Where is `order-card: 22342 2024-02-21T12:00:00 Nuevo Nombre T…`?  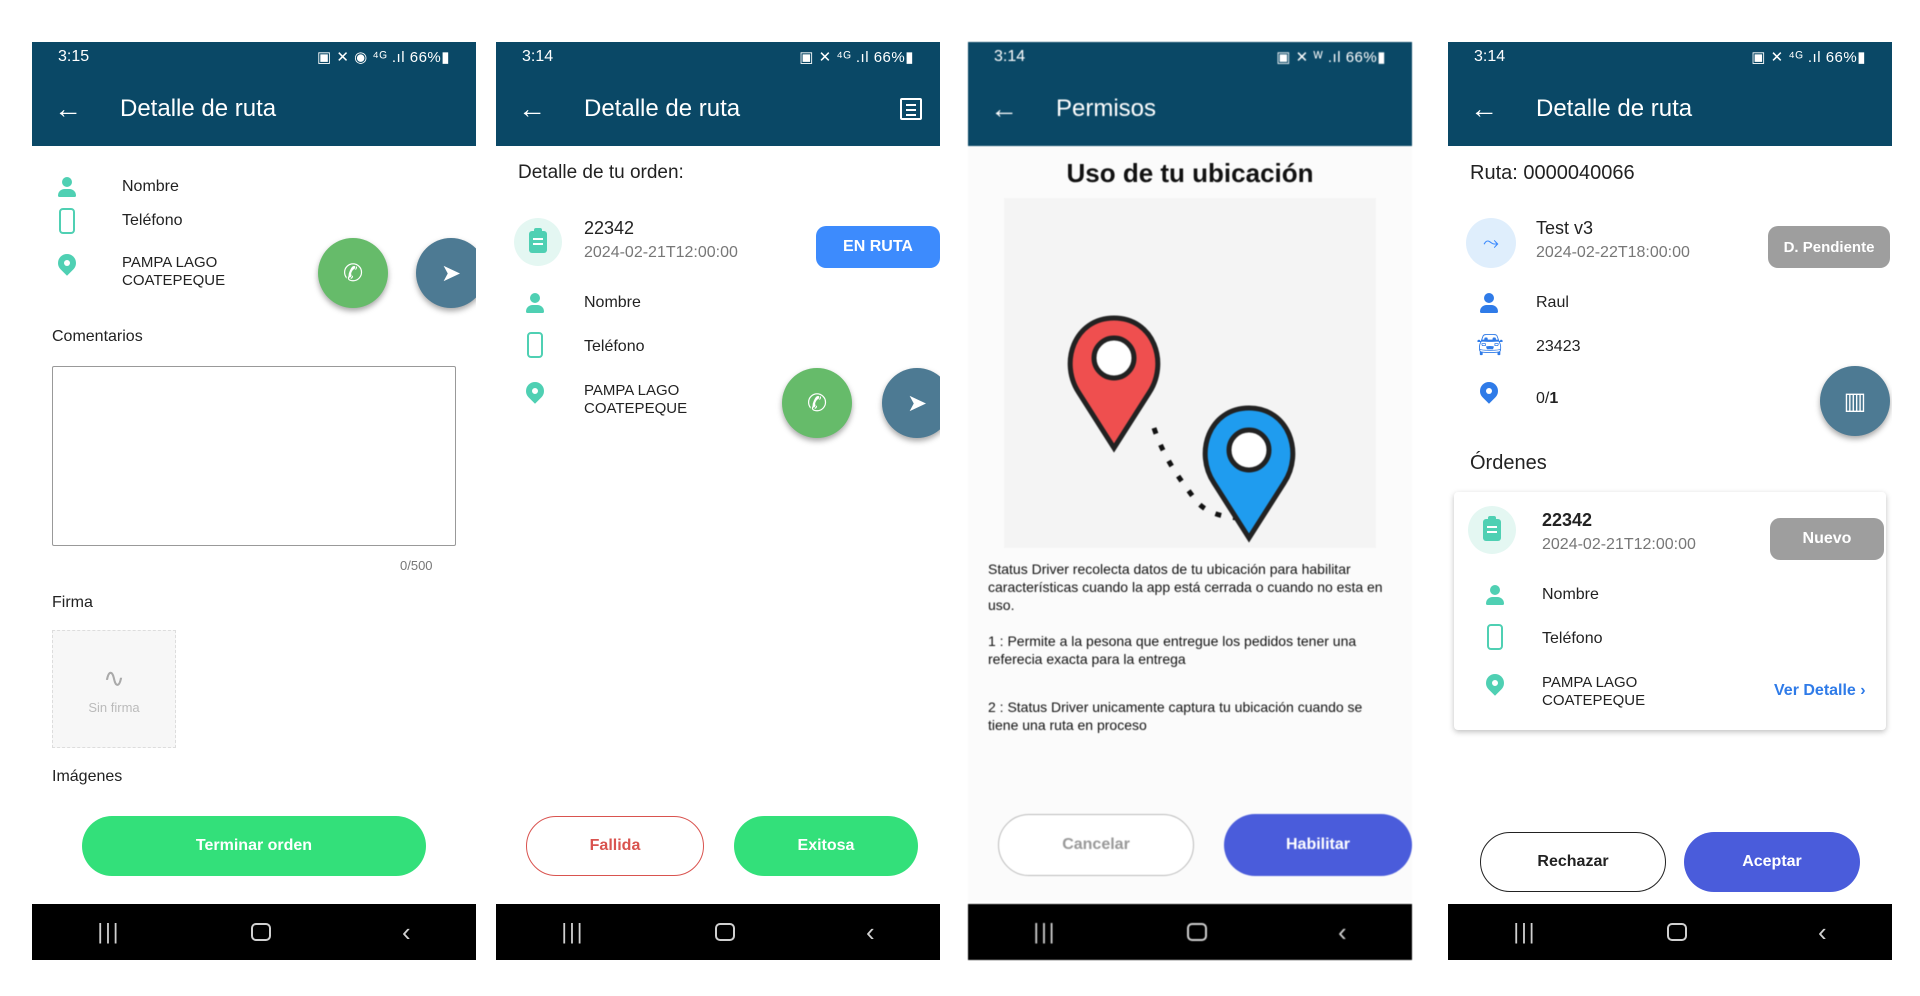 order-card: 22342 2024-02-21T12:00:00 Nuevo Nombre T… is located at coordinates (1670, 611).